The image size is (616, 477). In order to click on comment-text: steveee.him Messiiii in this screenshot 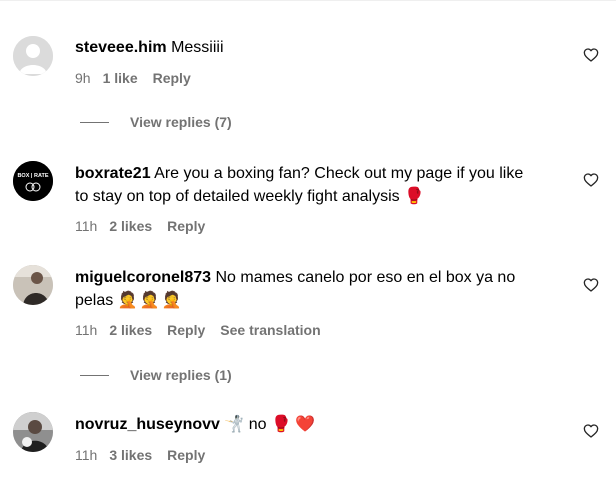, I will do `click(325, 47)`.